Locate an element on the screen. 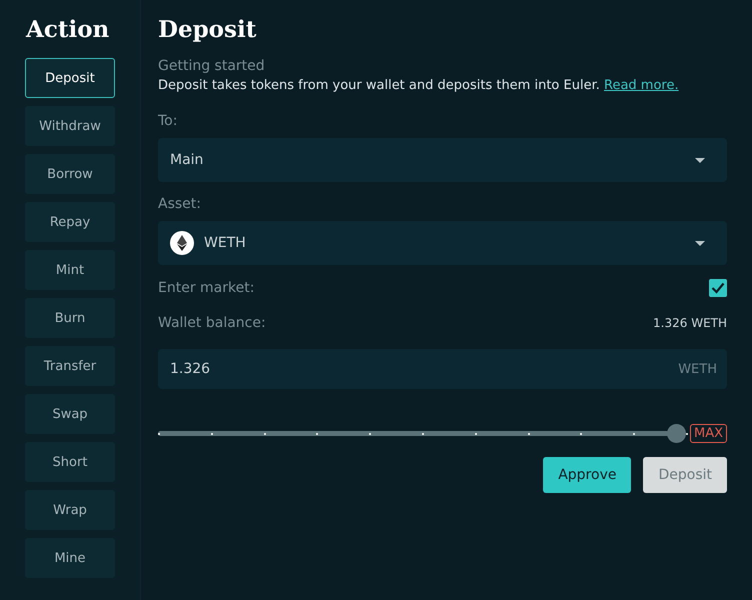 The width and height of the screenshot is (752, 600). amount-field: 1.326 WETH is located at coordinates (442, 369).